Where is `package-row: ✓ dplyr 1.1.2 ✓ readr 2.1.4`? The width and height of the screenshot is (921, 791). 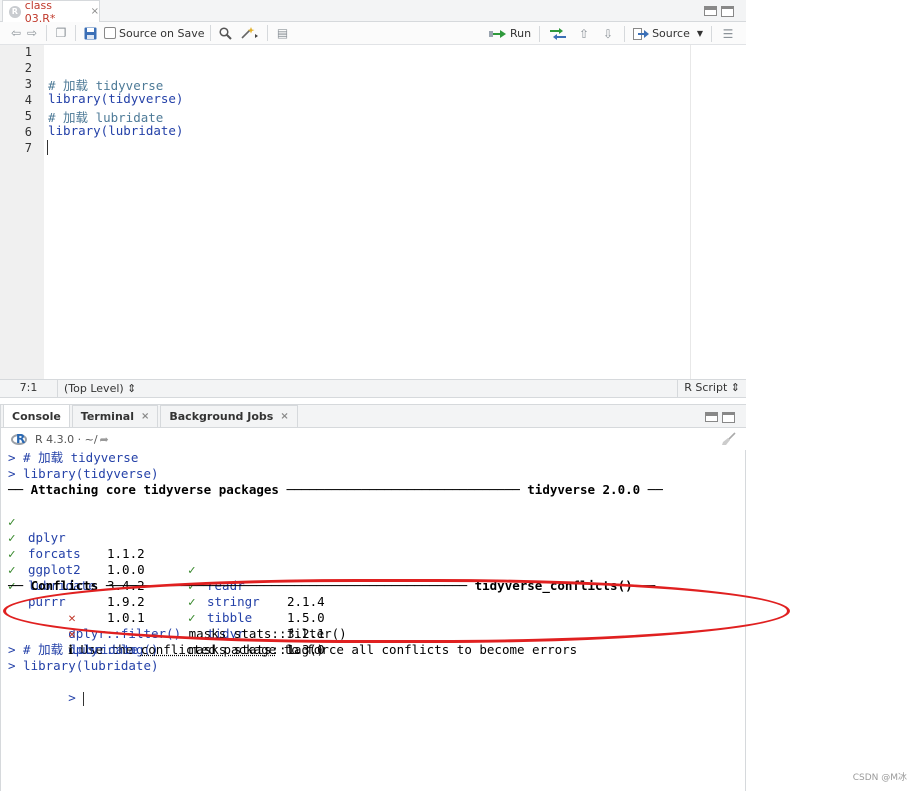 package-row: ✓ dplyr 1.1.2 ✓ readr 2.1.4 is located at coordinates (166, 561).